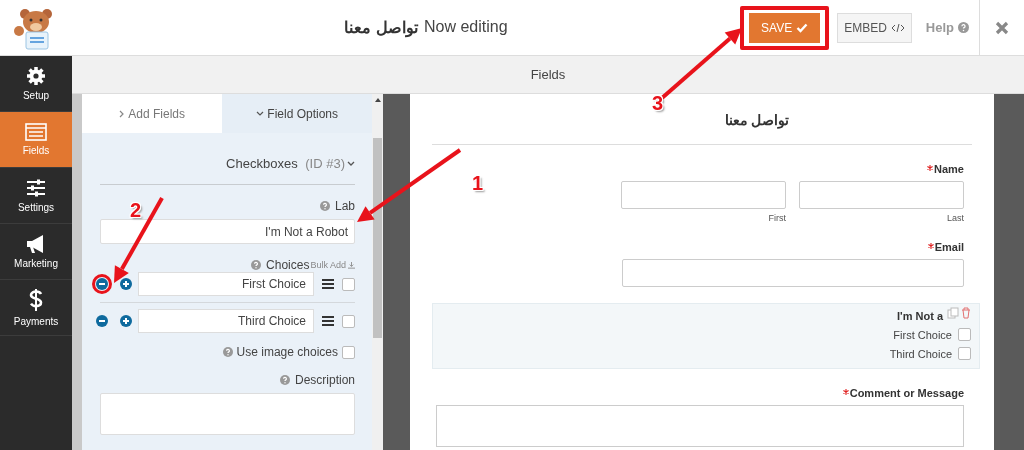 Image resolution: width=1024 pixels, height=450 pixels. I want to click on first-name-field, so click(703, 195).